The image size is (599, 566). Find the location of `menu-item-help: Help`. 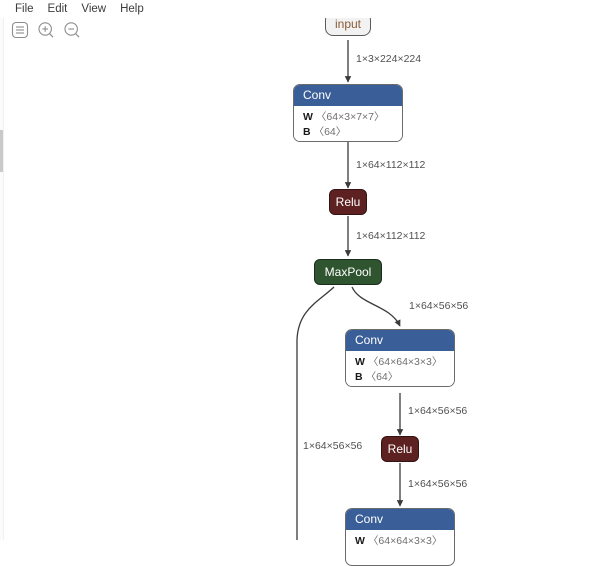

menu-item-help: Help is located at coordinates (132, 9).